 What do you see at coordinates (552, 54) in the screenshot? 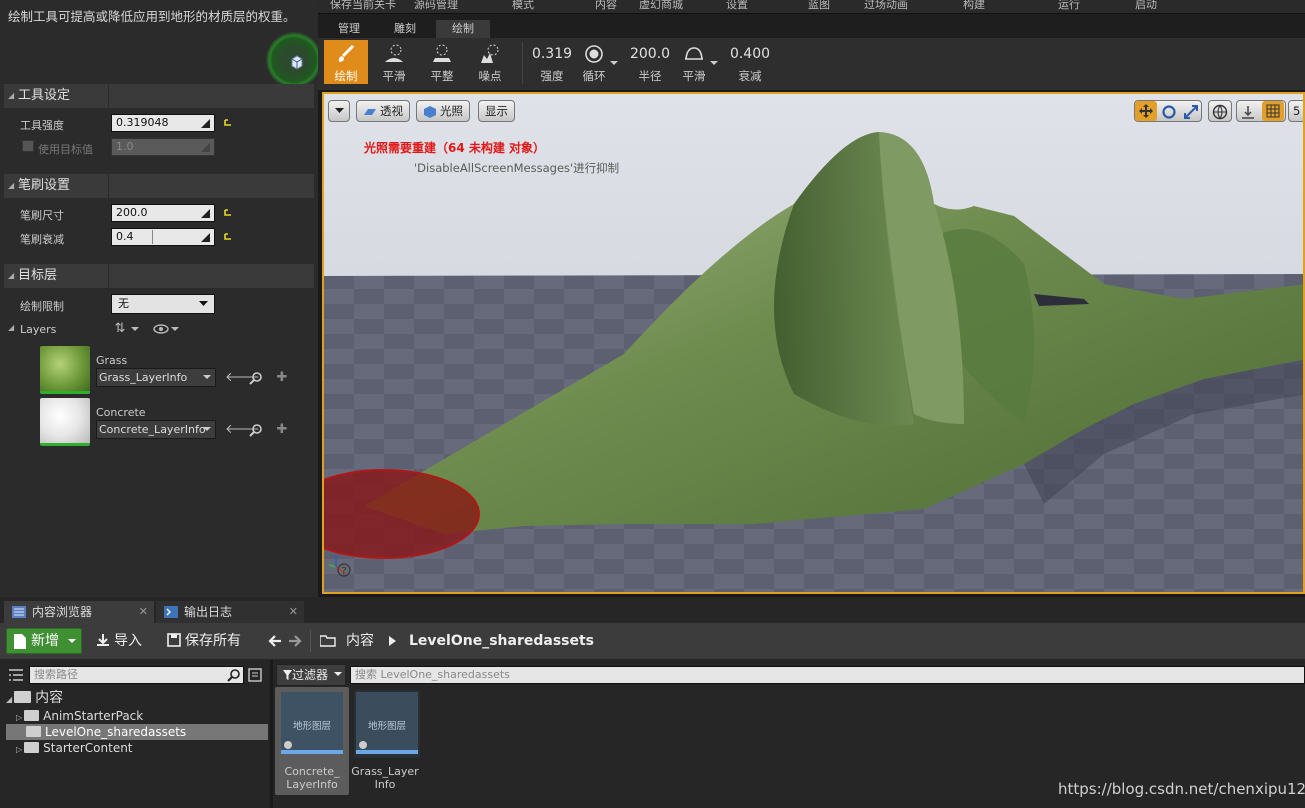
I see `strength-value: 0.319` at bounding box center [552, 54].